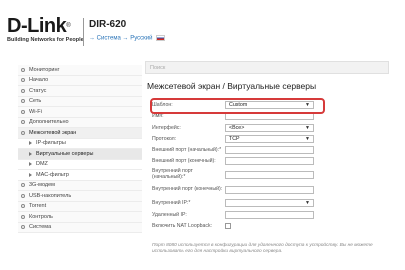  I want to click on sidebar-item-label: Wi-Fi, so click(35, 111).